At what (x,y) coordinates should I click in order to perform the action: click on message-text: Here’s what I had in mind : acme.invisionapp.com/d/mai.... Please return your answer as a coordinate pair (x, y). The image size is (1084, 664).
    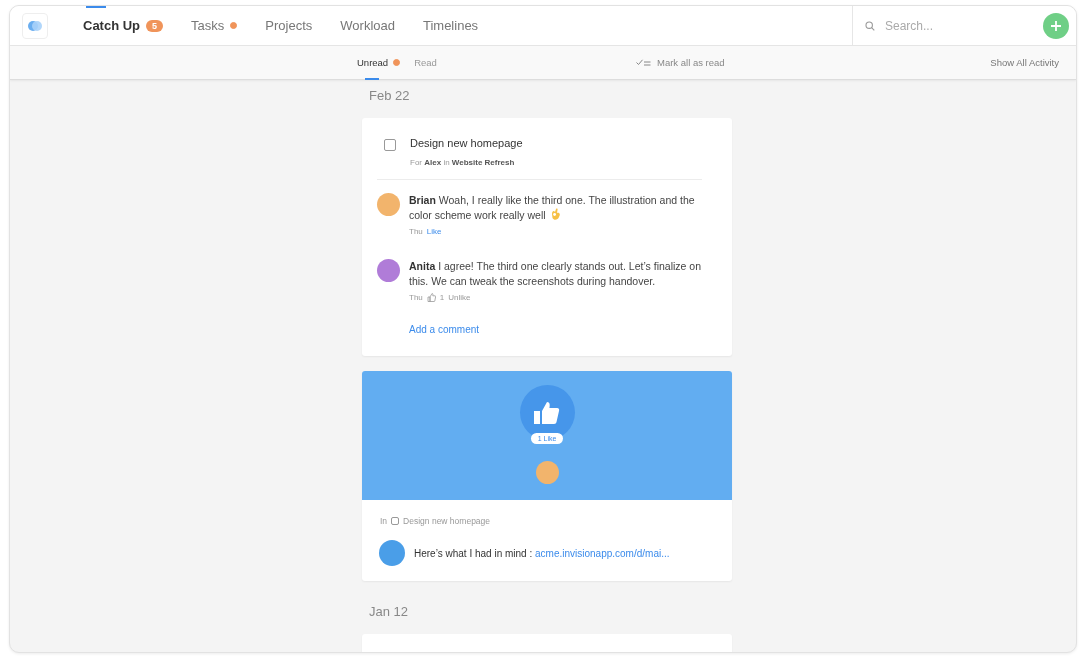
    Looking at the image, I should click on (542, 553).